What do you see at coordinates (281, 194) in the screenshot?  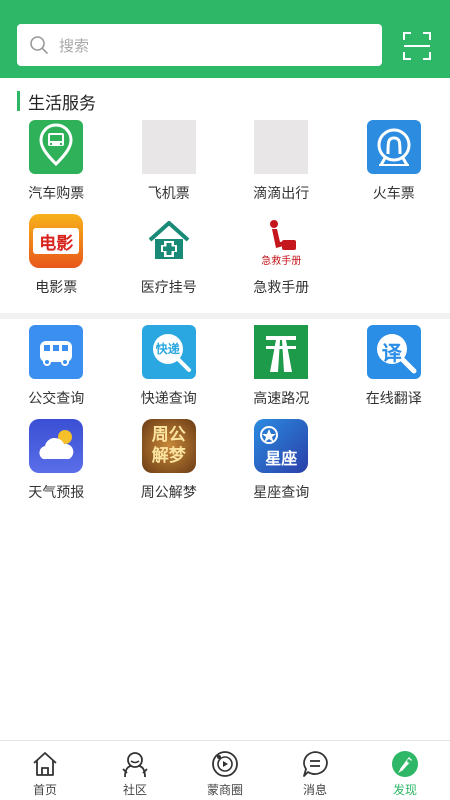 I see `service-label: 滴滴出行` at bounding box center [281, 194].